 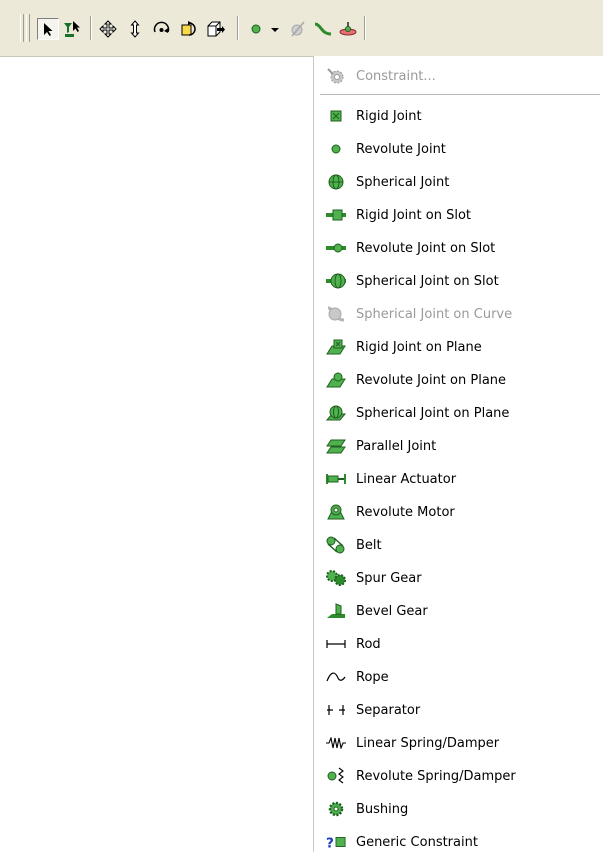 I want to click on menu-item-spherical-joint-plane: Spherical Joint on Plane, so click(x=458, y=413).